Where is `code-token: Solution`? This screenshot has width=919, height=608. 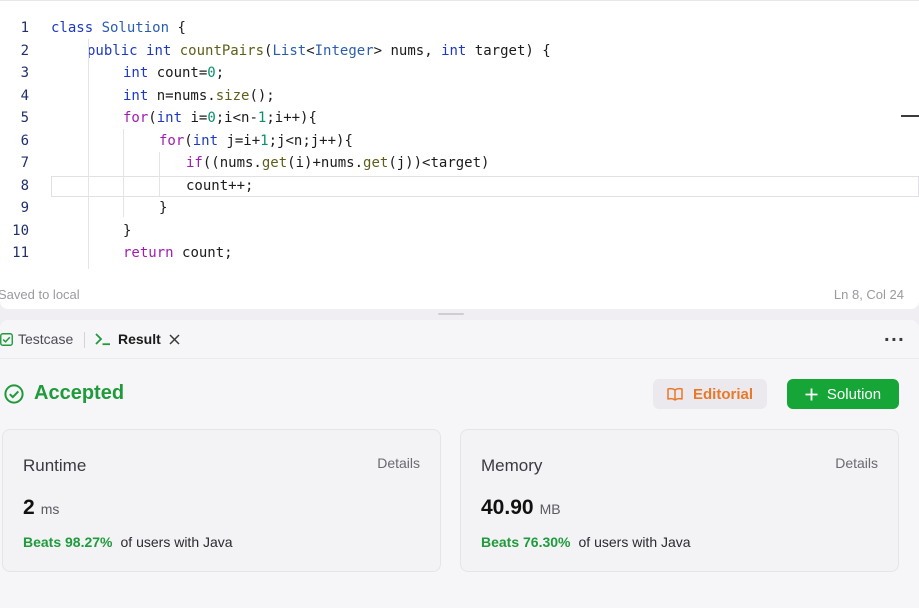
code-token: Solution is located at coordinates (135, 28).